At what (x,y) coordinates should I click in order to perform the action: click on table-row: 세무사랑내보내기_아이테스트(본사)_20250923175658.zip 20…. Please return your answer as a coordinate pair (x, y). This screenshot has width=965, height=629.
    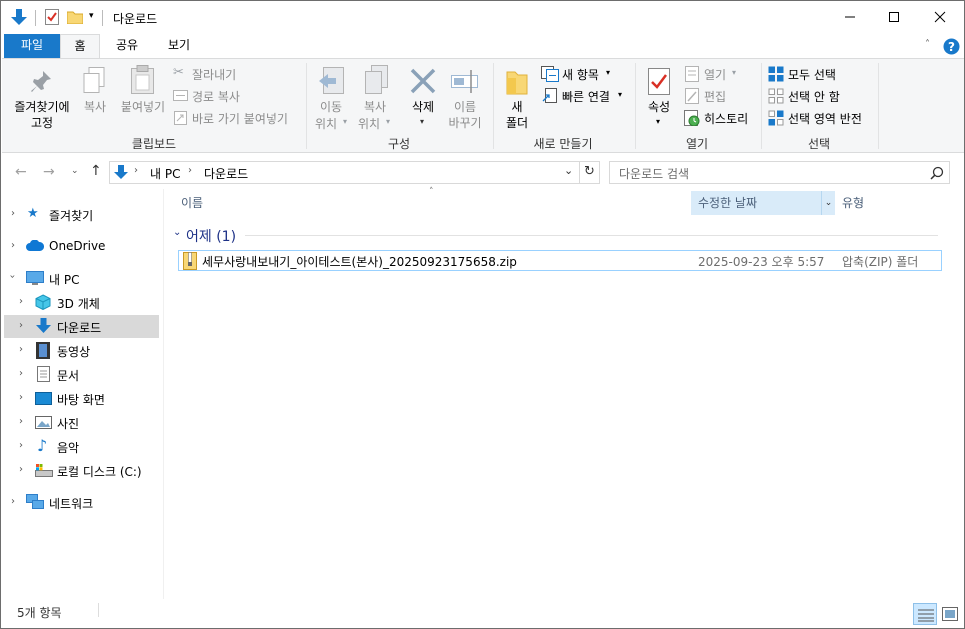
    Looking at the image, I should click on (560, 260).